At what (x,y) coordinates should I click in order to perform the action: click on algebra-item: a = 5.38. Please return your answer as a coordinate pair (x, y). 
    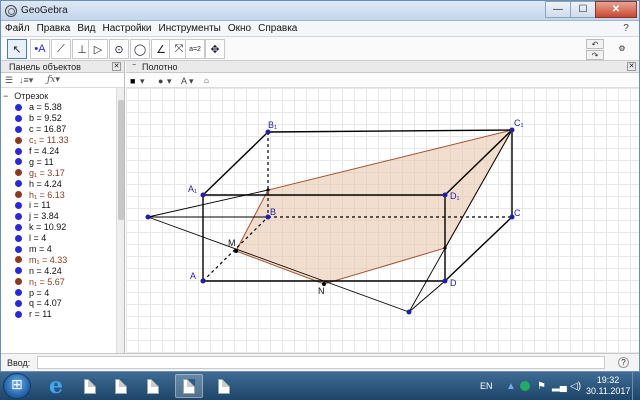
    Looking at the image, I should click on (59, 107).